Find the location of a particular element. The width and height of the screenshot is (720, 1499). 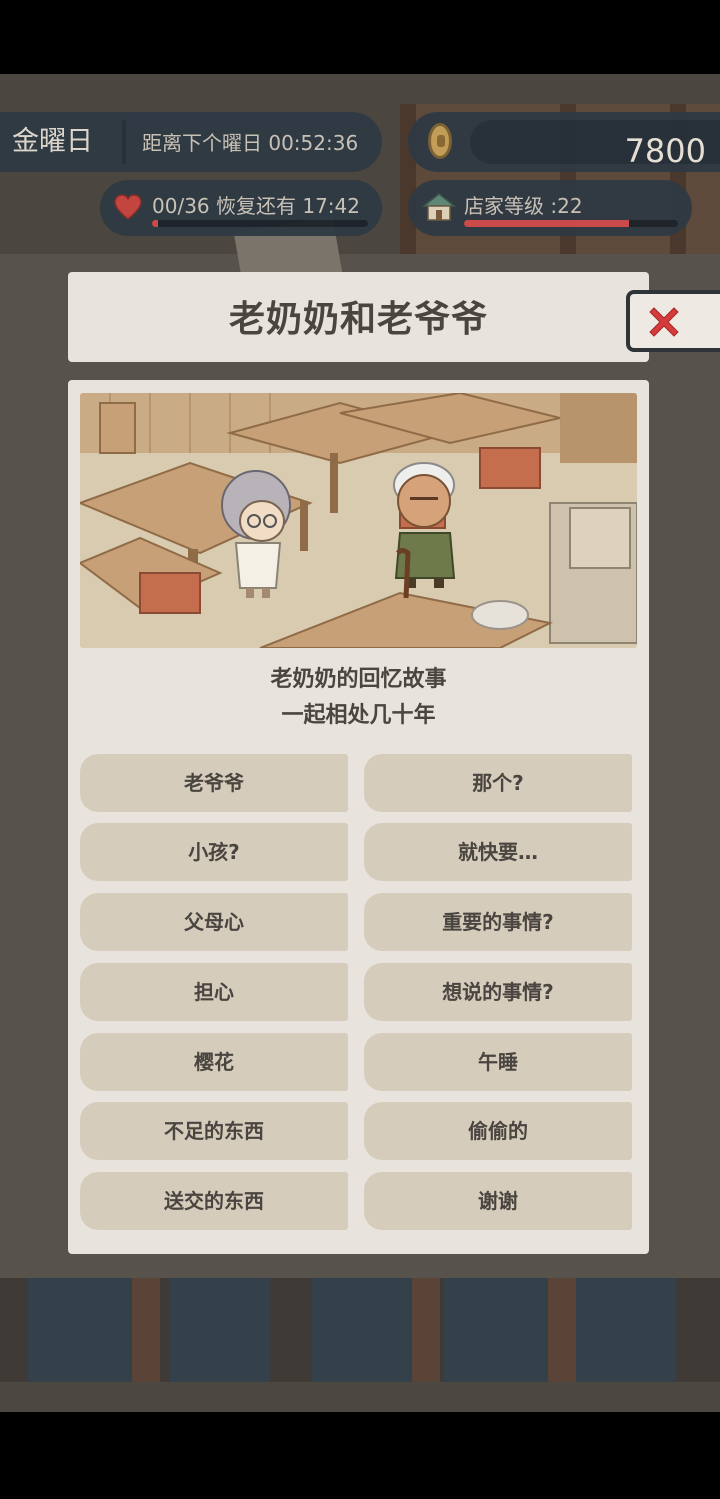

story-line-2: 一起相处几十年 is located at coordinates (358, 715).